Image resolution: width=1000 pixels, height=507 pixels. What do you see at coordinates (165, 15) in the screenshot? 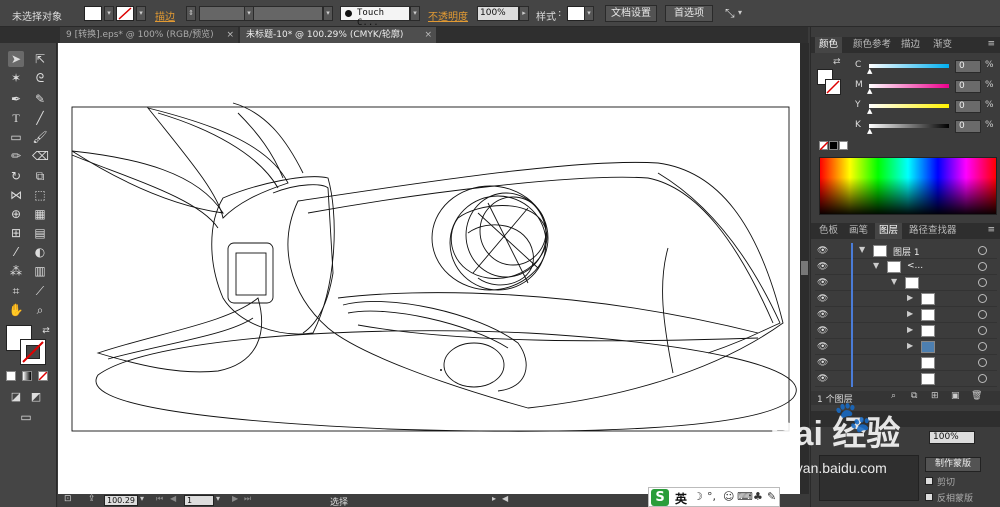
I see `stroke-label: 描边` at bounding box center [165, 15].